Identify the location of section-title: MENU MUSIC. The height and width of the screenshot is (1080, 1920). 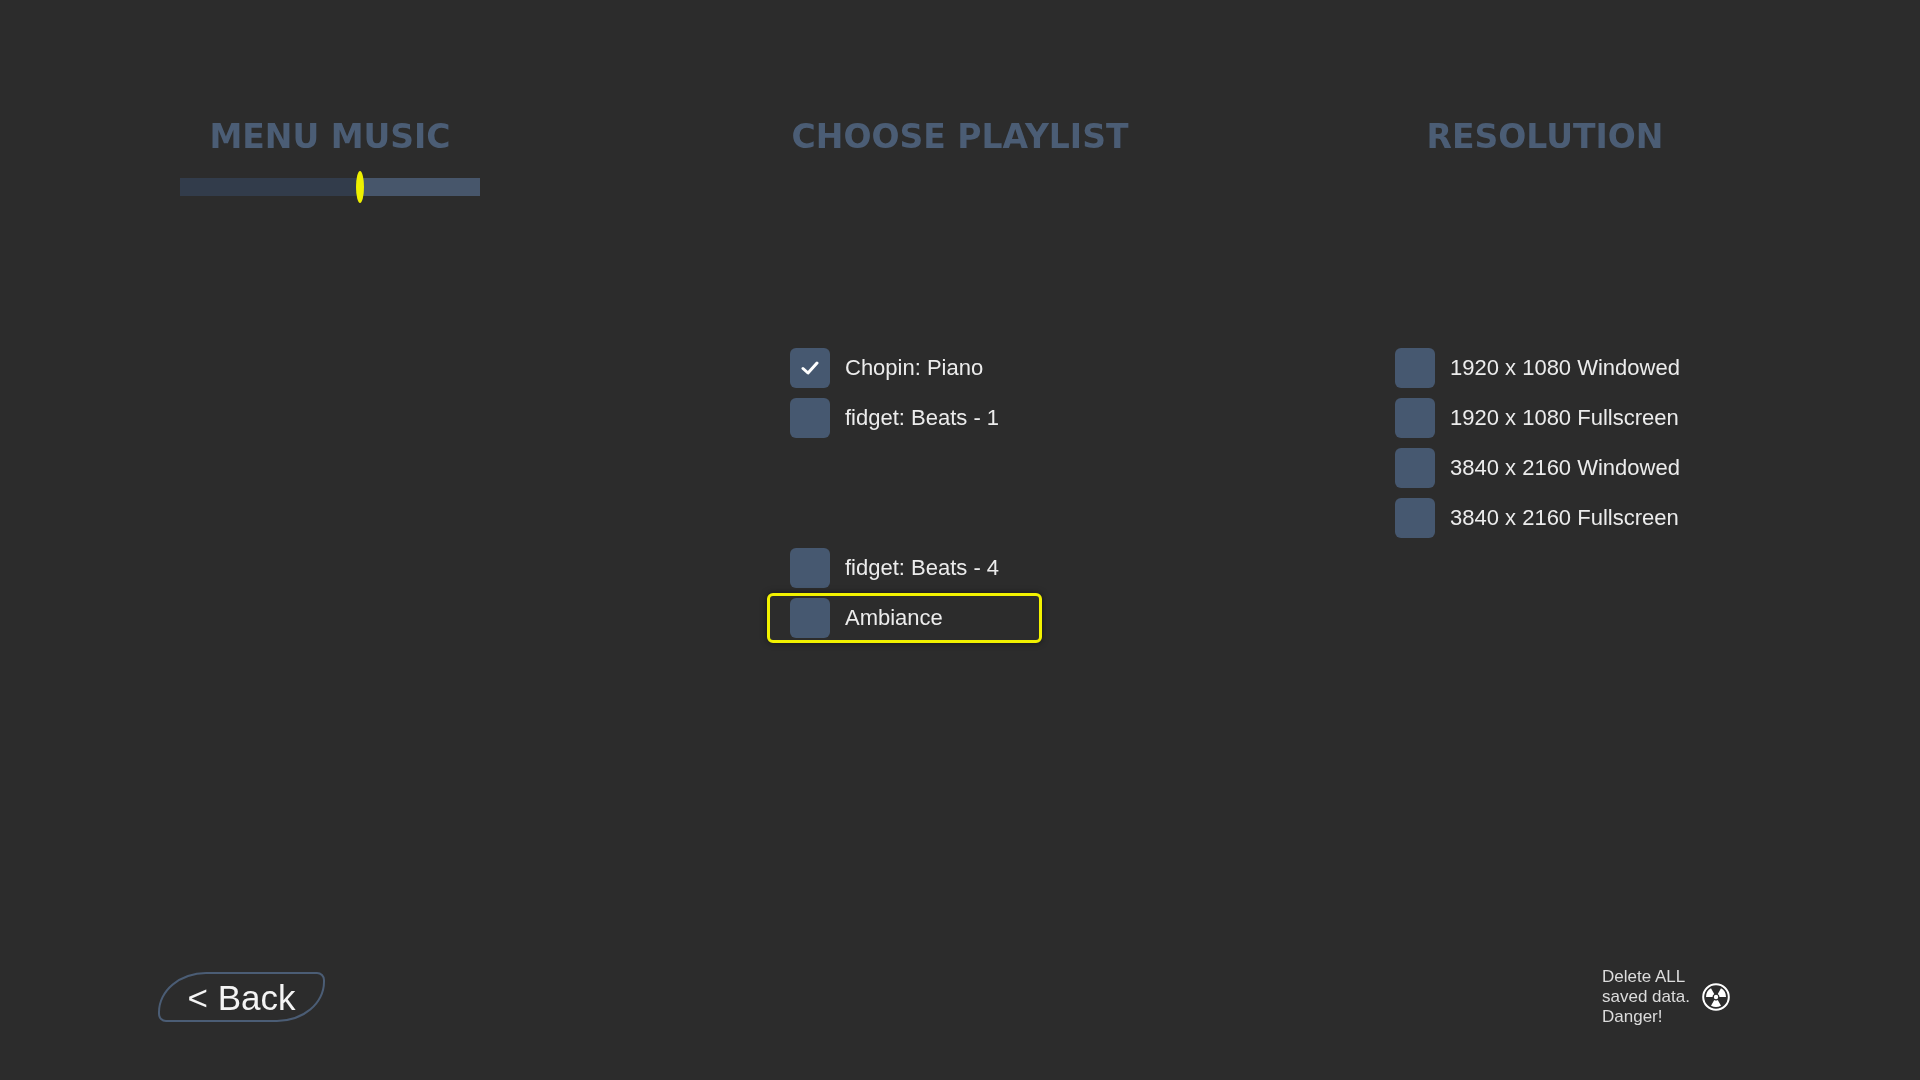
(330, 137).